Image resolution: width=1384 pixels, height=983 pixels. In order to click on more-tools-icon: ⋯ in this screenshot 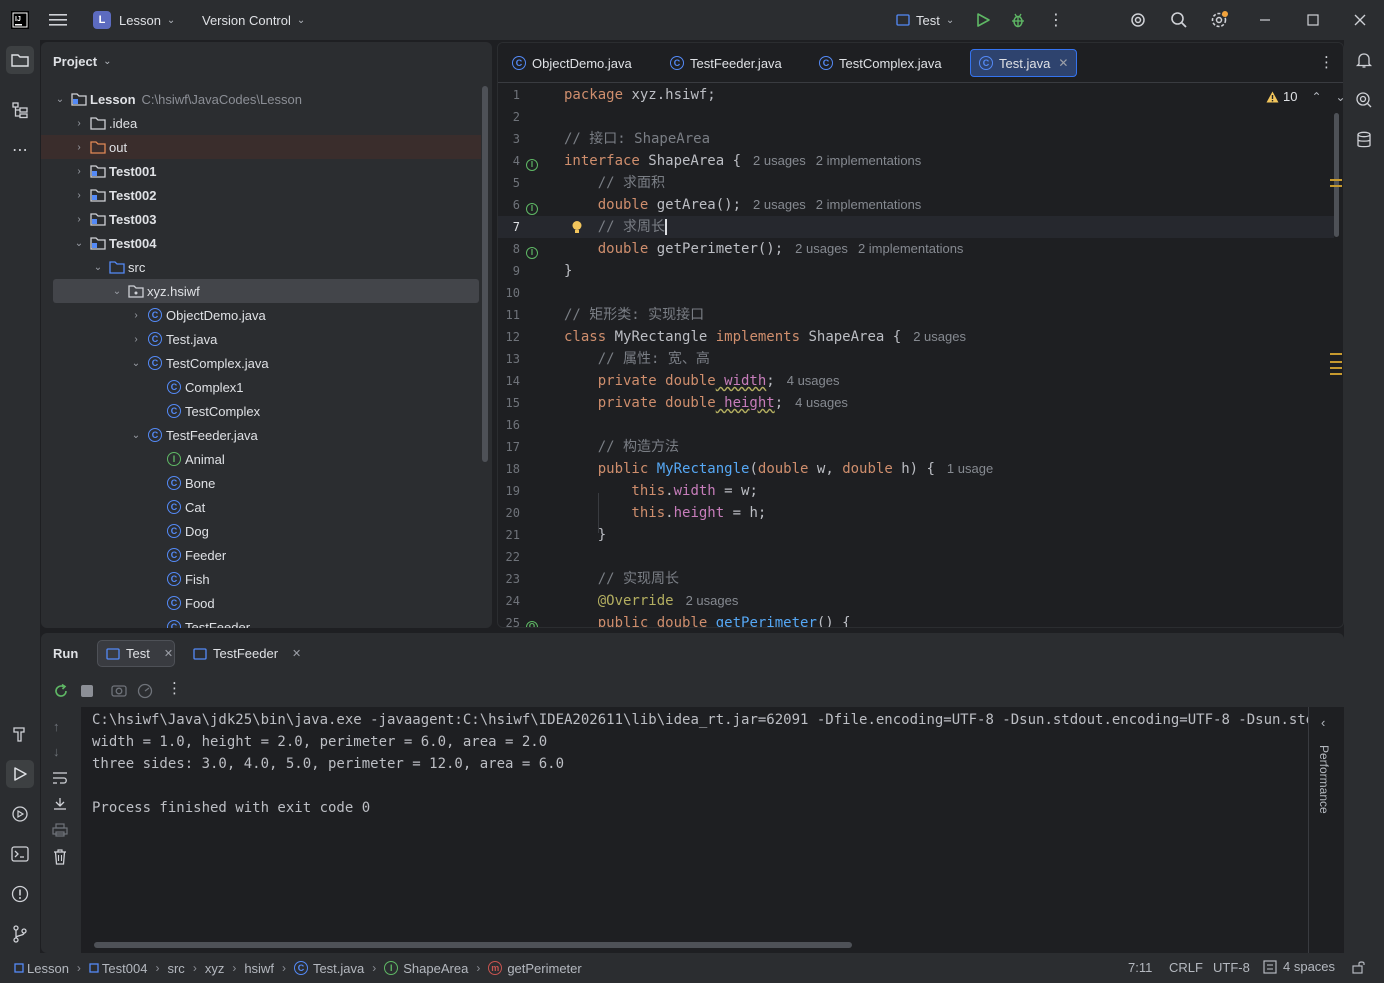, I will do `click(20, 150)`.